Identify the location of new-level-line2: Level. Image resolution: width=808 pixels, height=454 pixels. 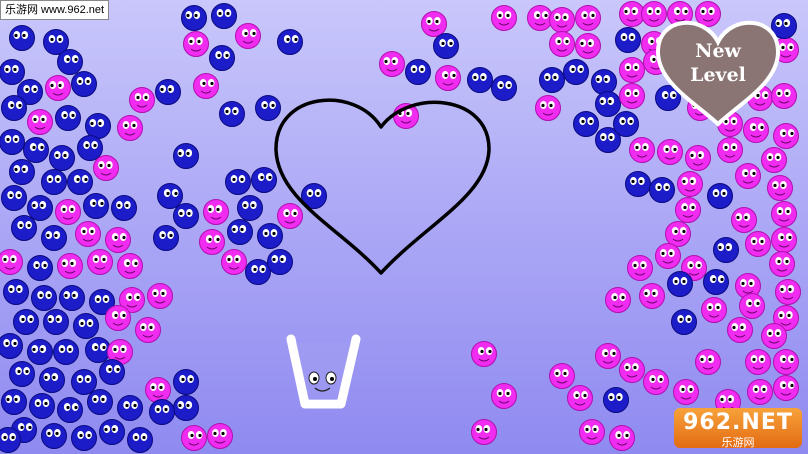
(718, 75).